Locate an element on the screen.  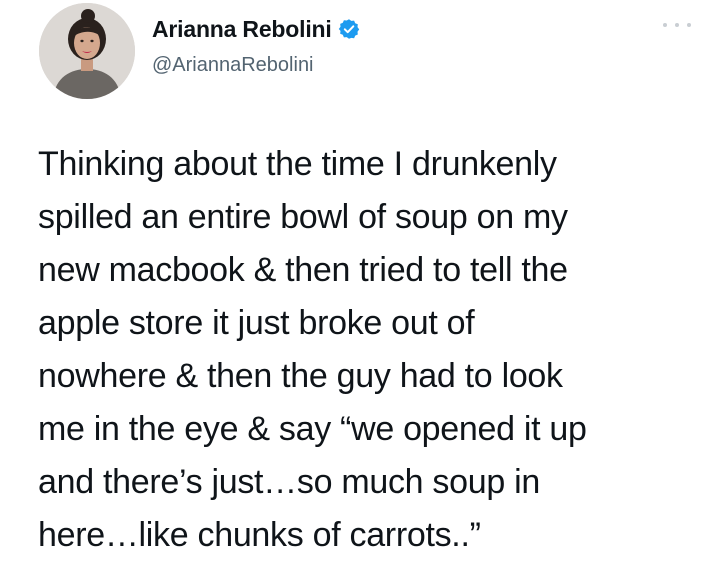
verified-badge-icon is located at coordinates (349, 29).